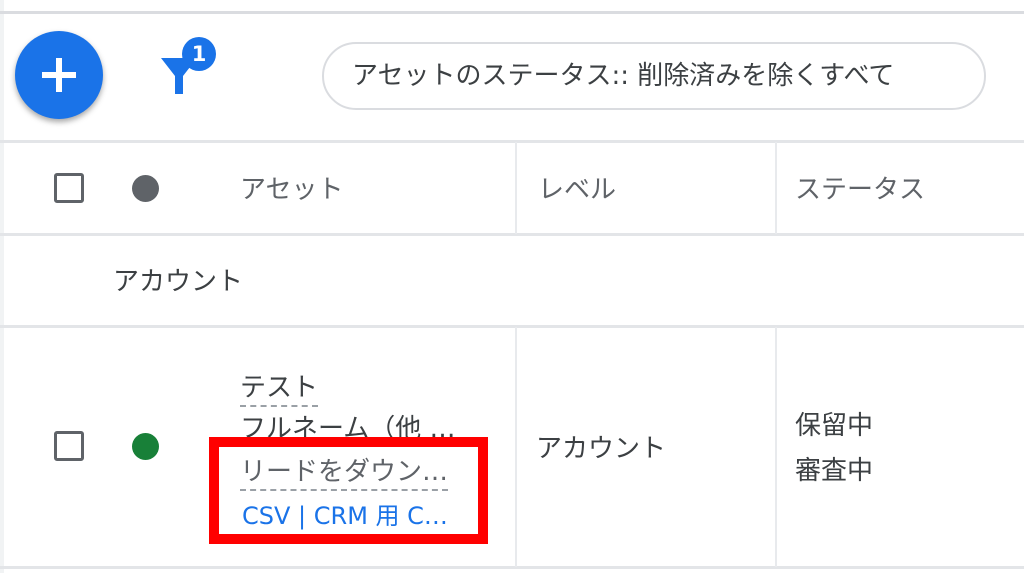 This screenshot has height=573, width=1024. Describe the element at coordinates (291, 187) in the screenshot. I see `column-header-asset: アセット` at that location.